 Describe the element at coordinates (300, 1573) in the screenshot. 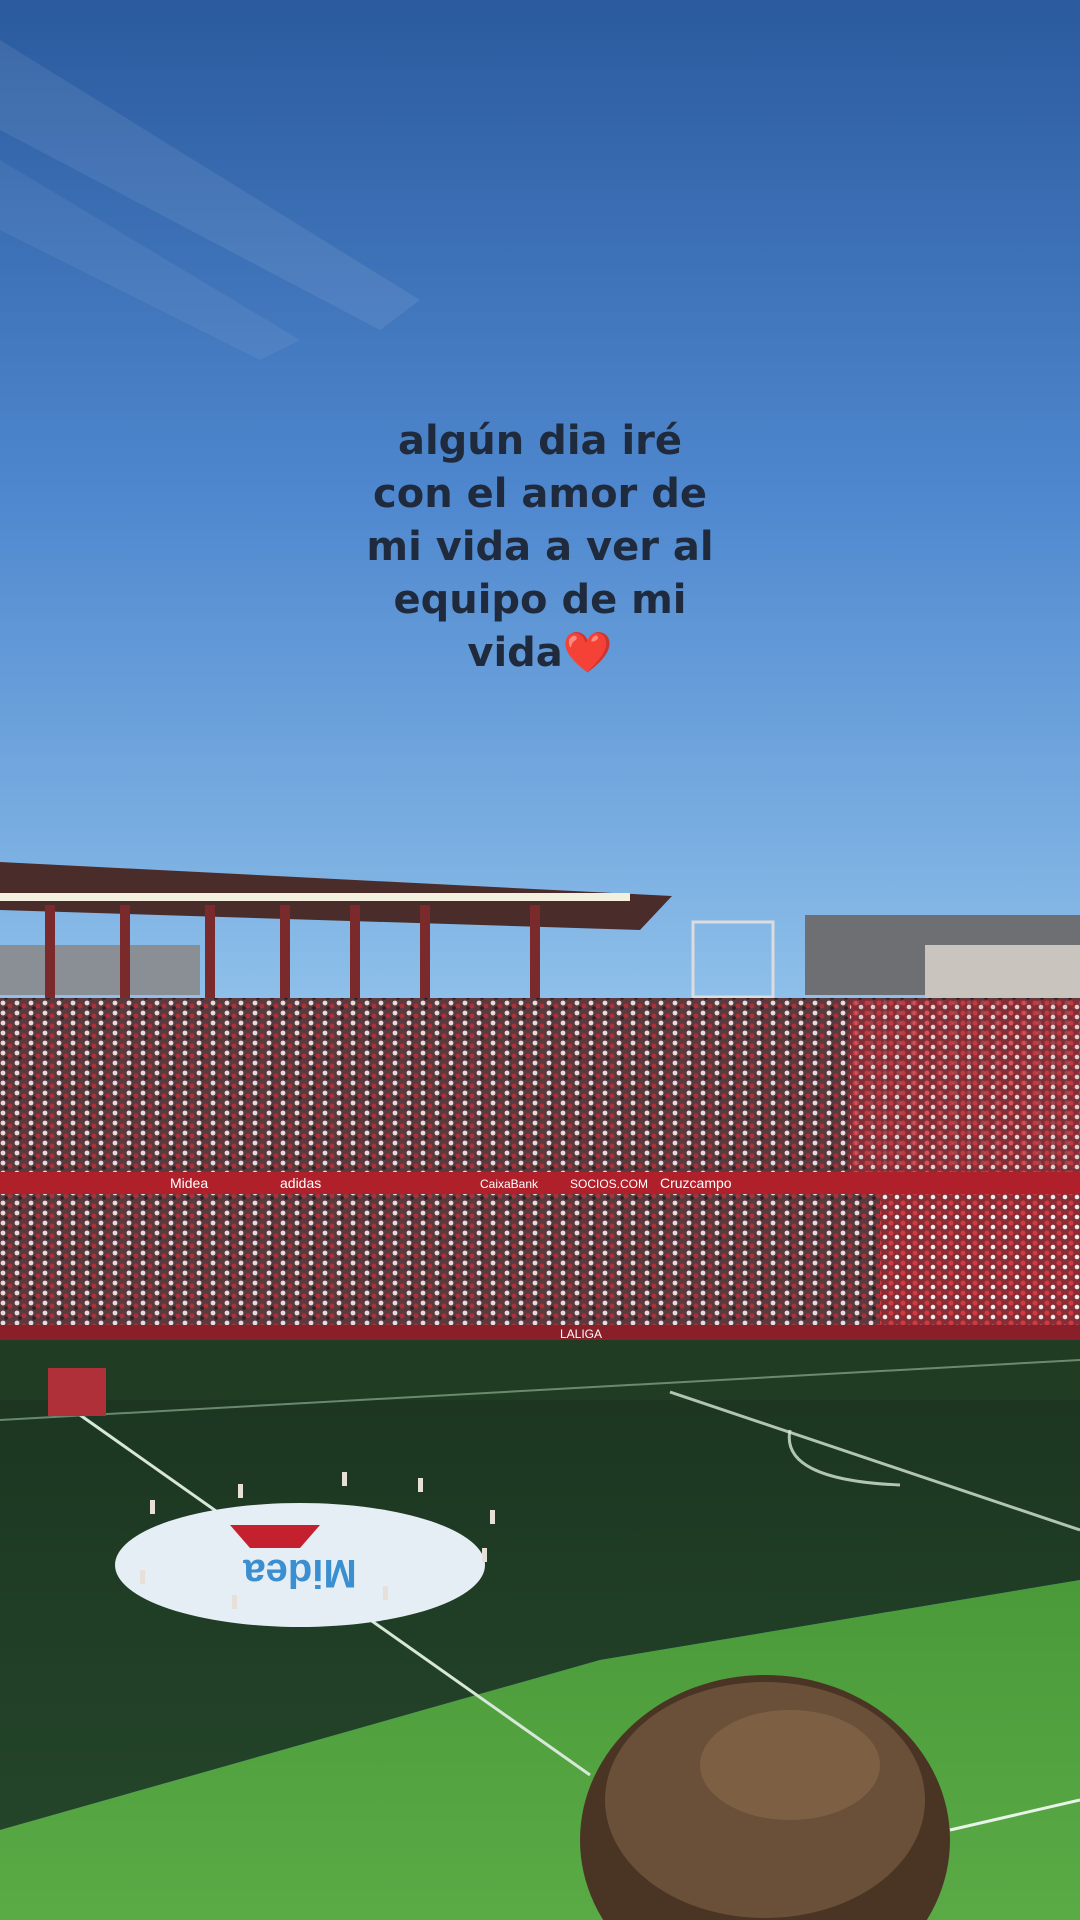

I see `banner-sponsor-text: Midea` at that location.